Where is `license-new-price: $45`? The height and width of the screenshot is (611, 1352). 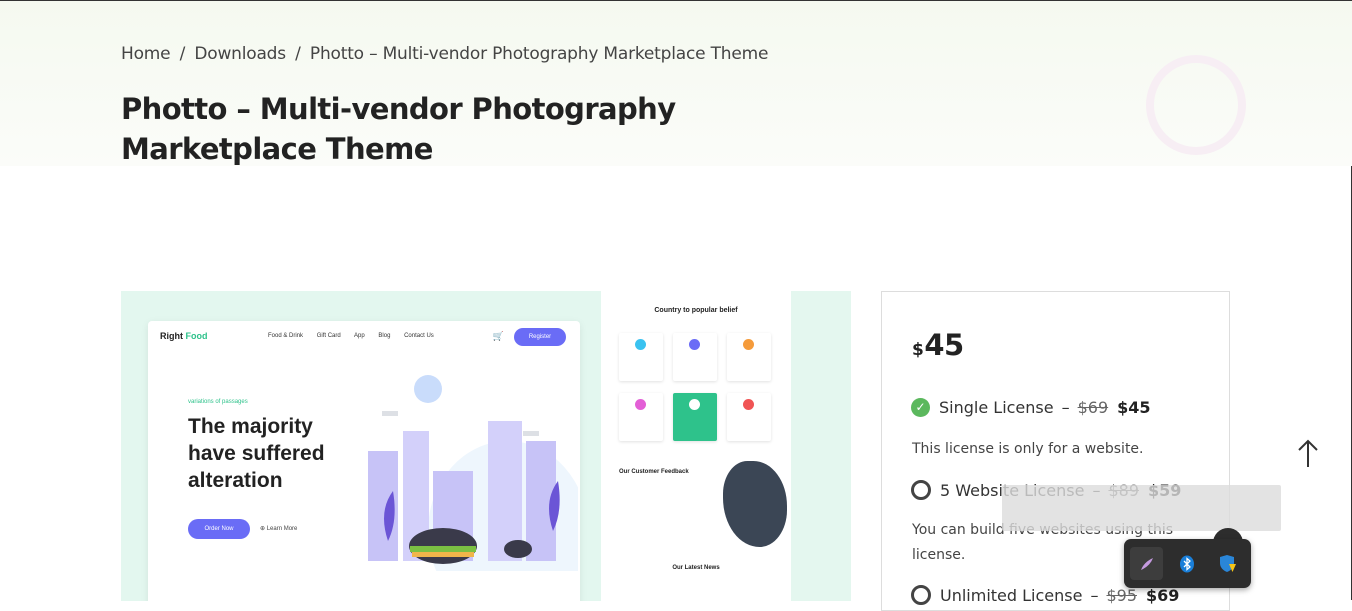 license-new-price: $45 is located at coordinates (1134, 407).